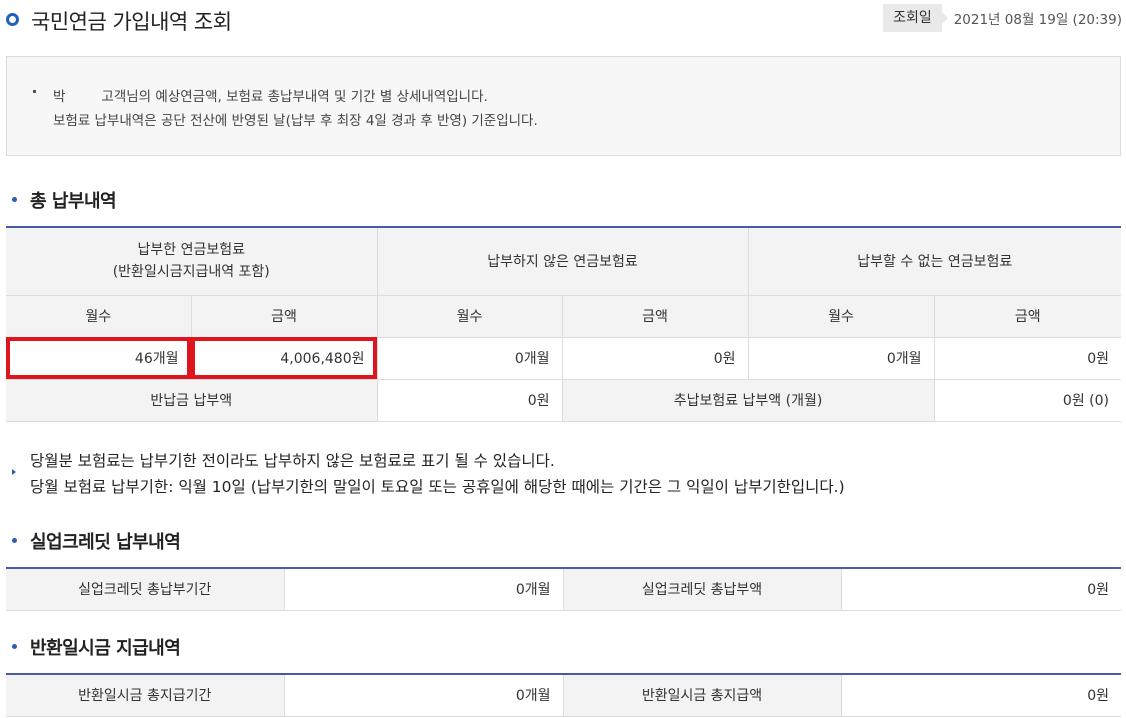  I want to click on arrow-right-icon, so click(14, 472).